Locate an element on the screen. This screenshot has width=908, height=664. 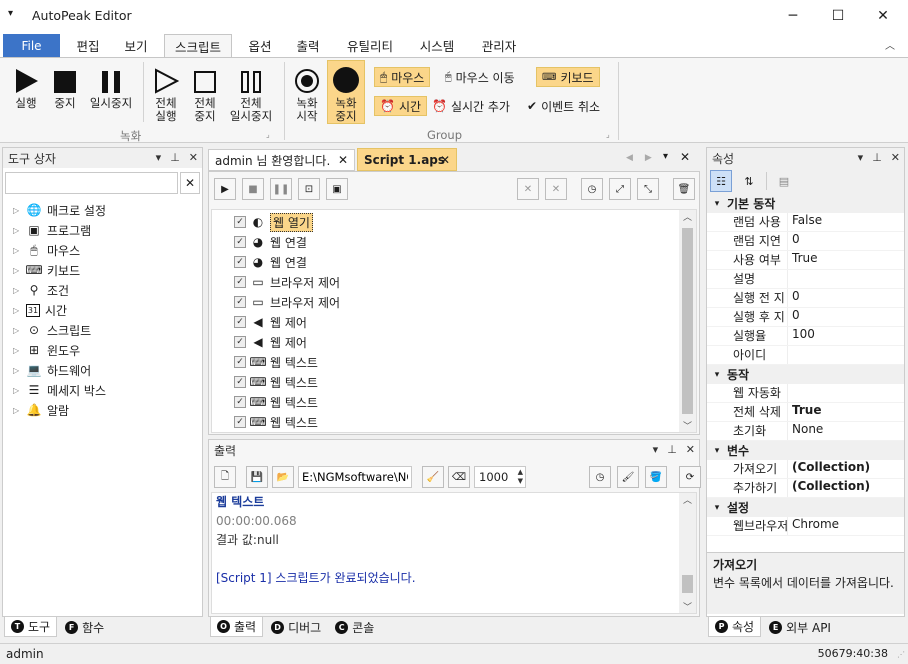
run-all-button: 전체 실행 is located at coordinates (166, 93).